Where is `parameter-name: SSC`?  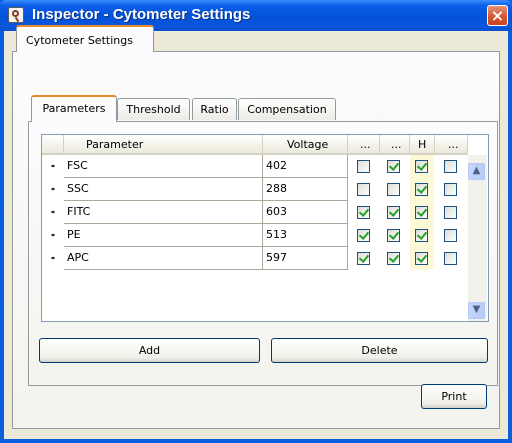 parameter-name: SSC is located at coordinates (78, 188).